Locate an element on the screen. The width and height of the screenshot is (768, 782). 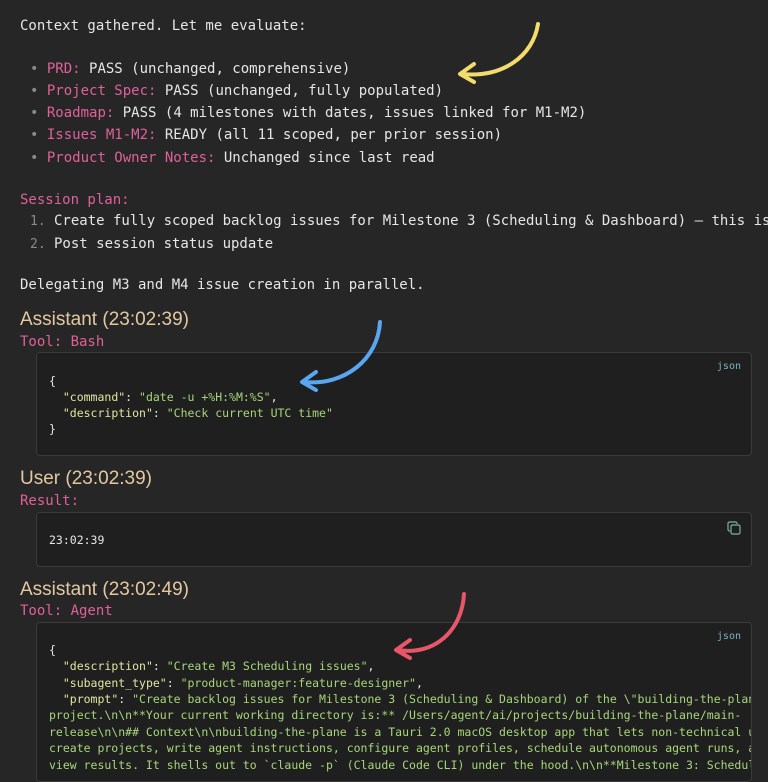
session-plan-title: Session plan: is located at coordinates (75, 200).